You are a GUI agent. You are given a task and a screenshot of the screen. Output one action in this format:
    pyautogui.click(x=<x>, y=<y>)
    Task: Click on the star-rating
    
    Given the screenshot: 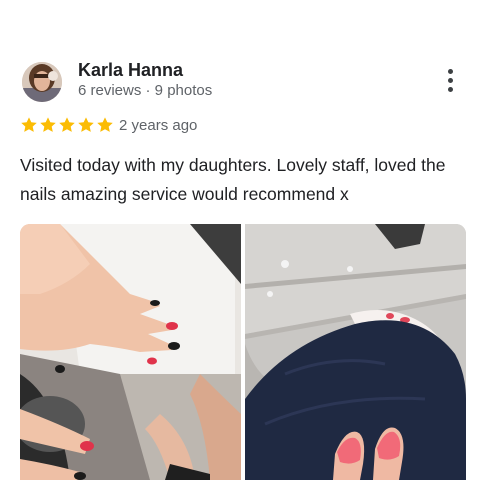 What is the action you would take?
    pyautogui.click(x=67, y=125)
    